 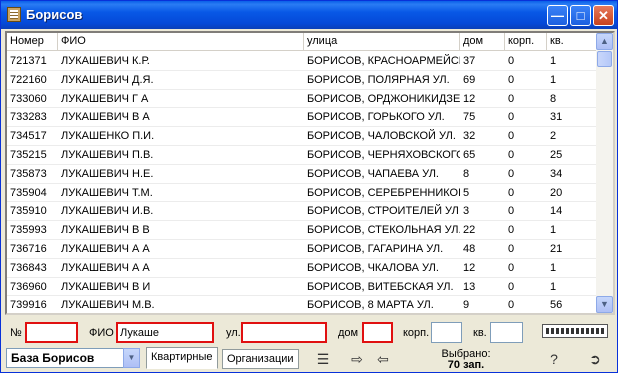 I want to click on cell-house: 37, so click(x=469, y=61).